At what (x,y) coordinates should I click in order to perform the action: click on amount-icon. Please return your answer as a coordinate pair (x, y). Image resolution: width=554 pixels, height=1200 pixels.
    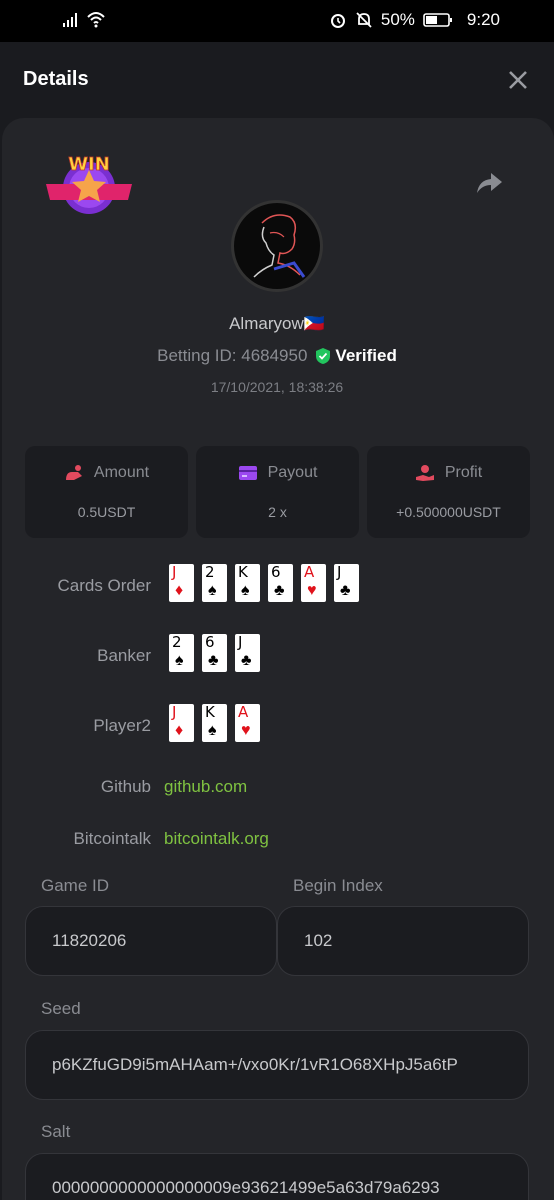
    Looking at the image, I should click on (73, 472).